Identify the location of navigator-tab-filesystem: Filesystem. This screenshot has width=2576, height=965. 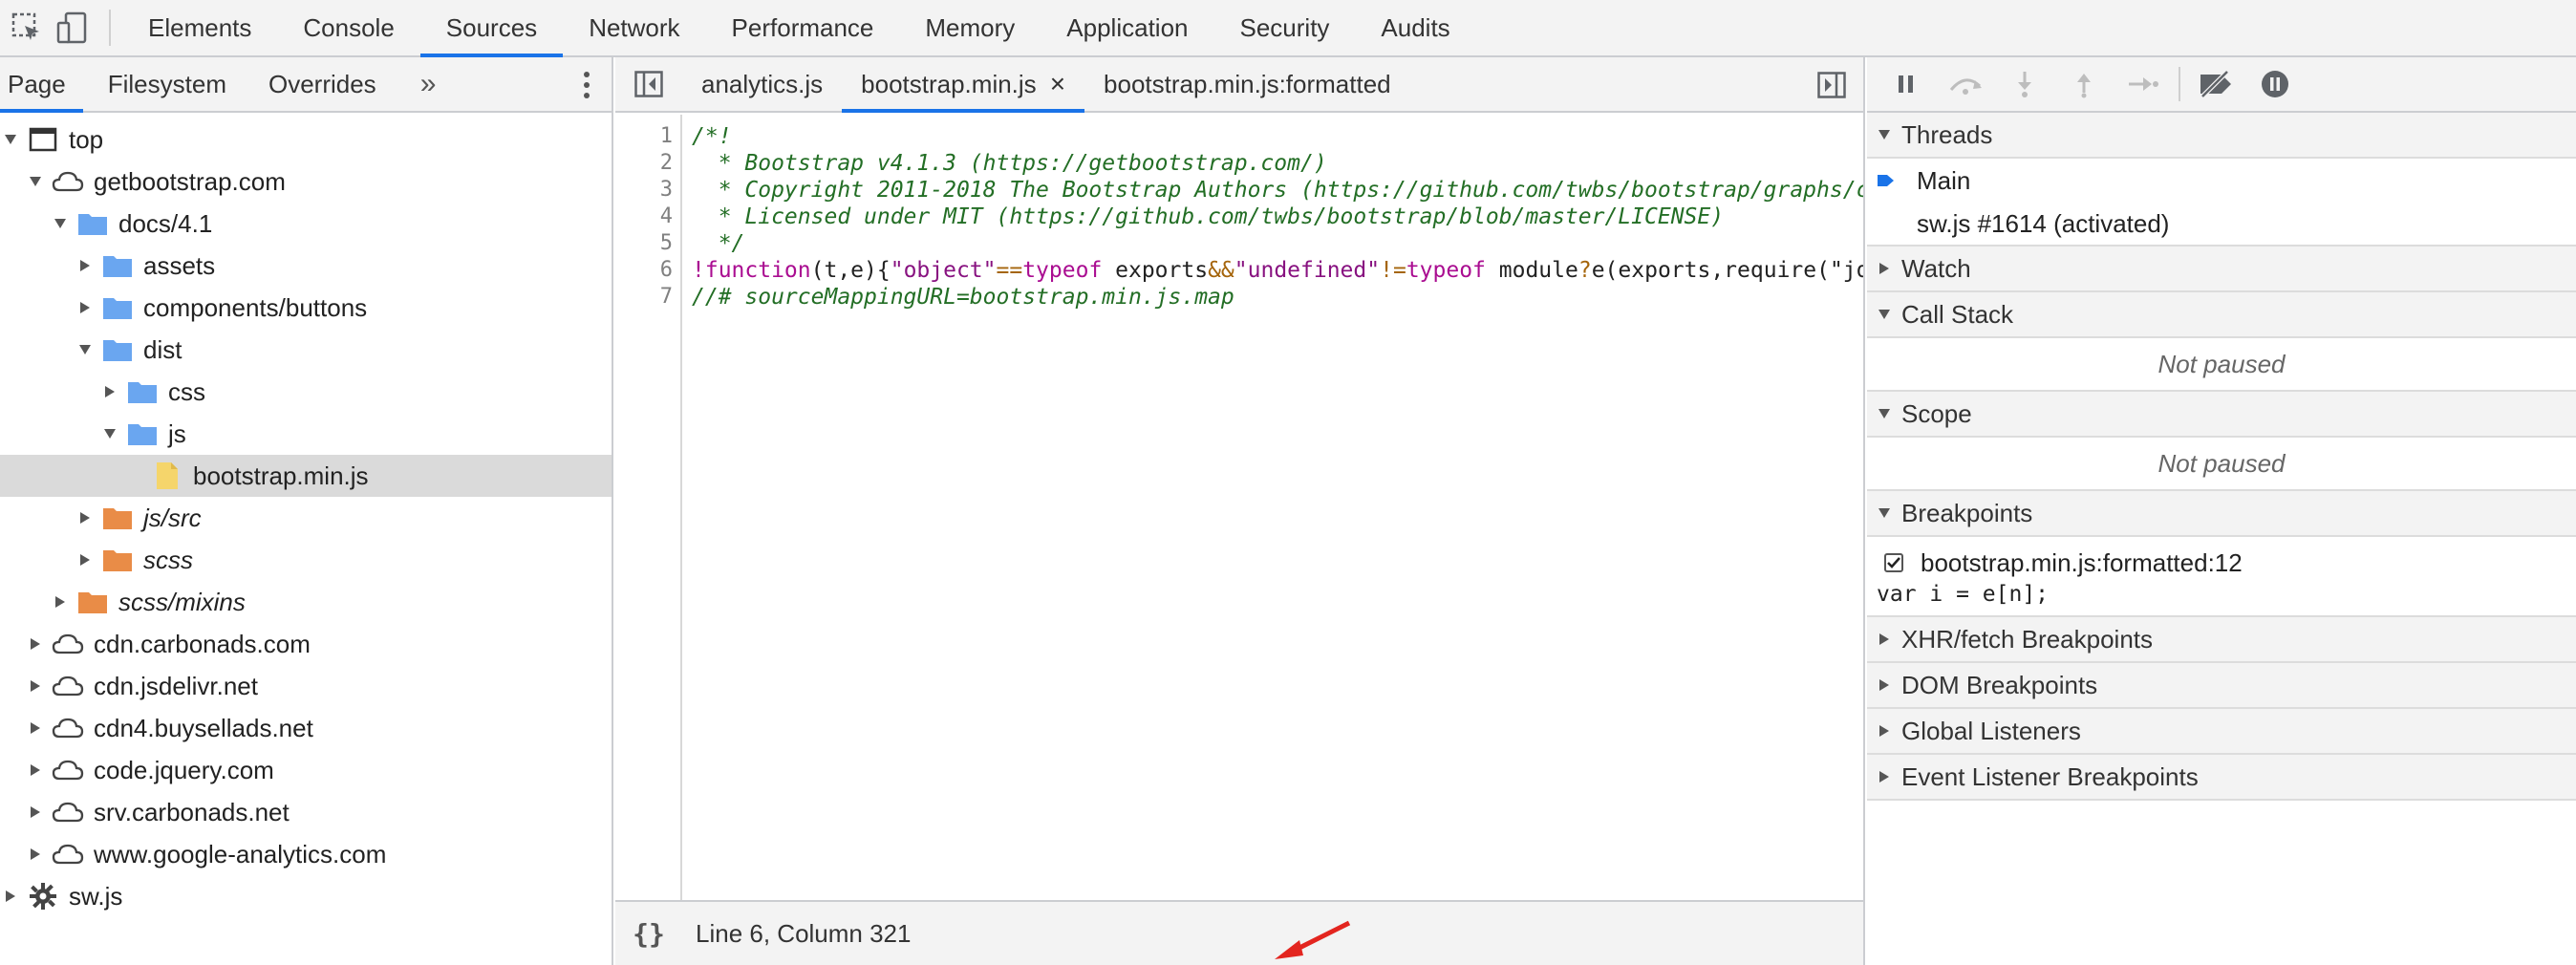
(172, 84).